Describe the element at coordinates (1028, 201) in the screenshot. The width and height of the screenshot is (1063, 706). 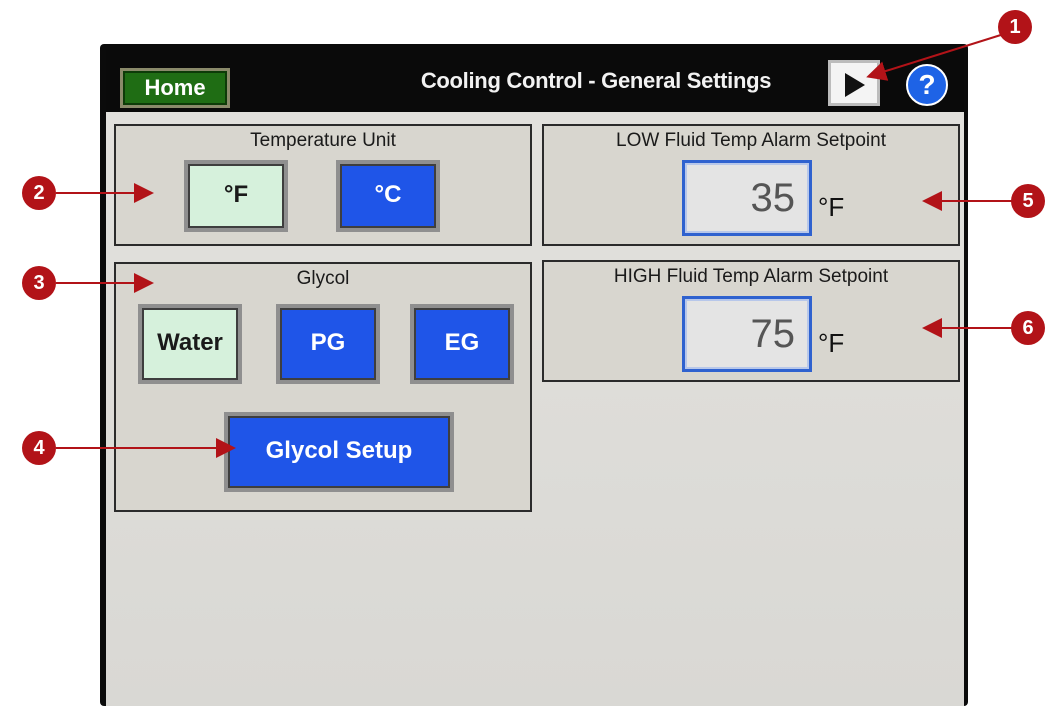
I see `callout-5: 5` at that location.